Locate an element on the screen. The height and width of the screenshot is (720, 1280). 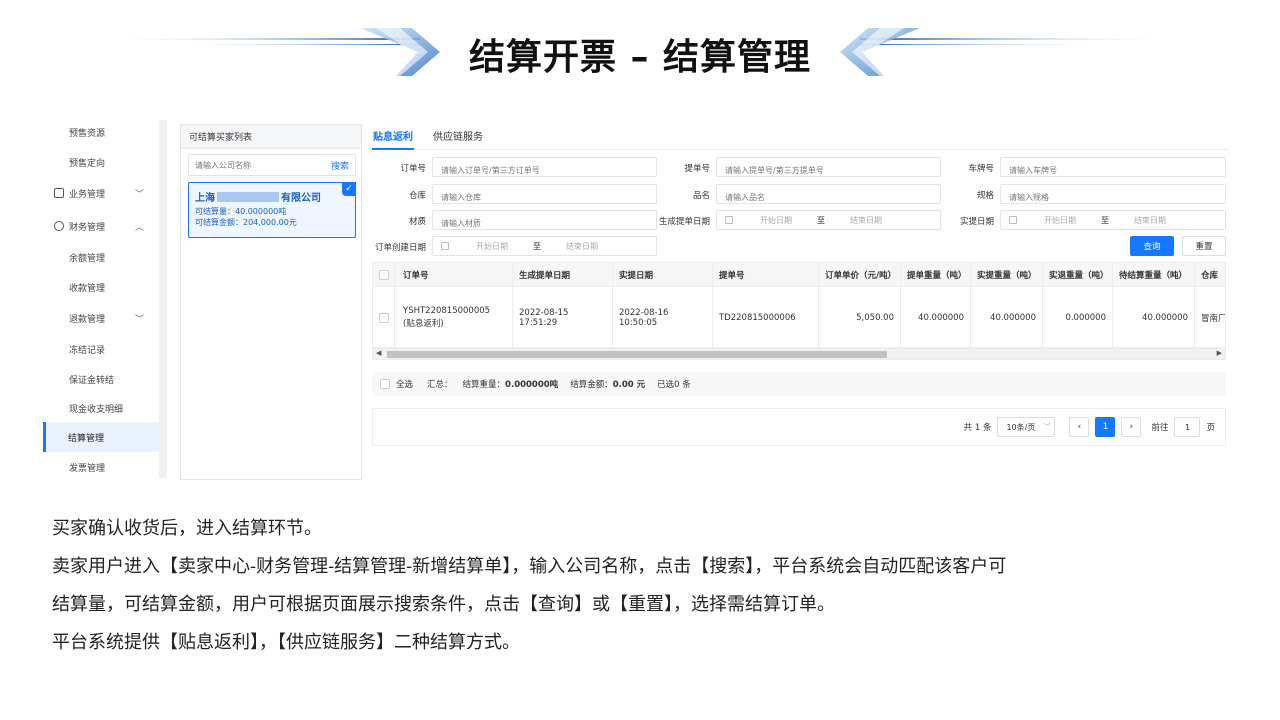
warehouse-field is located at coordinates (544, 195).